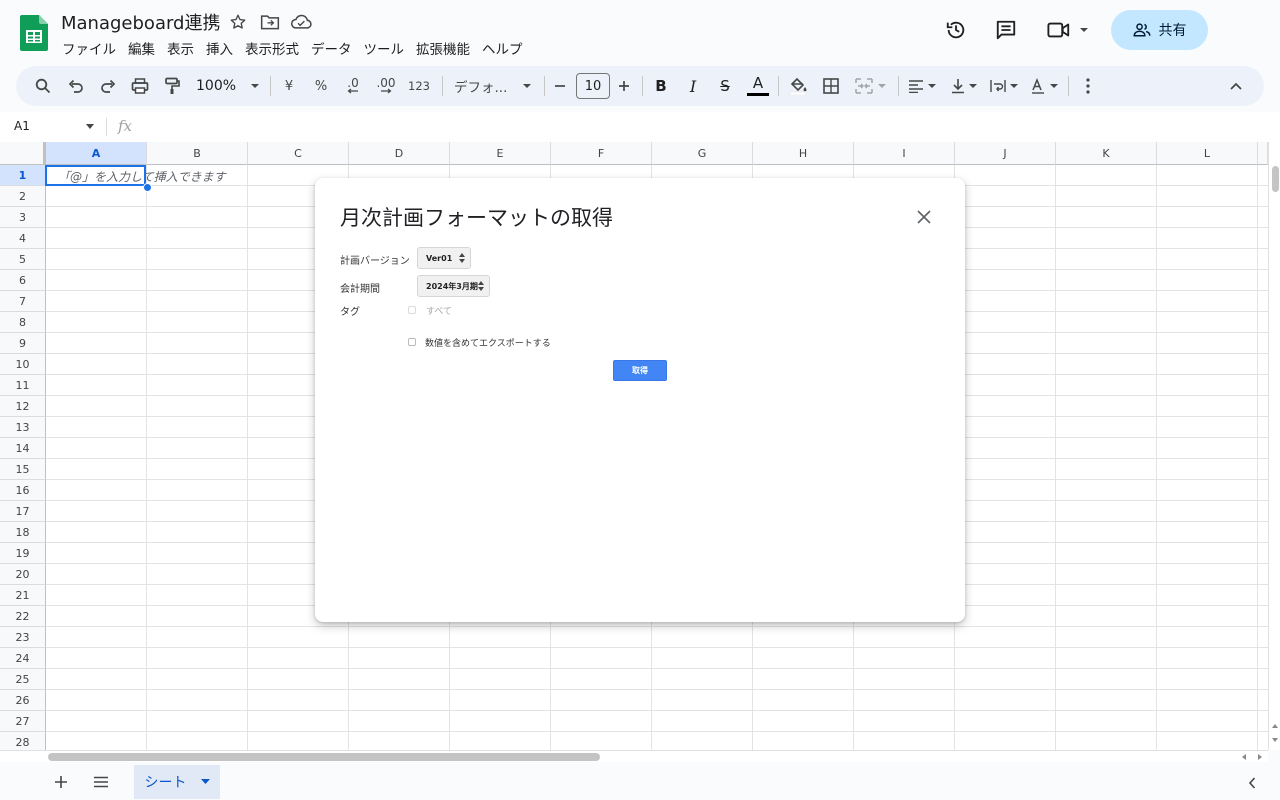 The height and width of the screenshot is (800, 1280). What do you see at coordinates (624, 86) in the screenshot?
I see `increase-font-size-icon` at bounding box center [624, 86].